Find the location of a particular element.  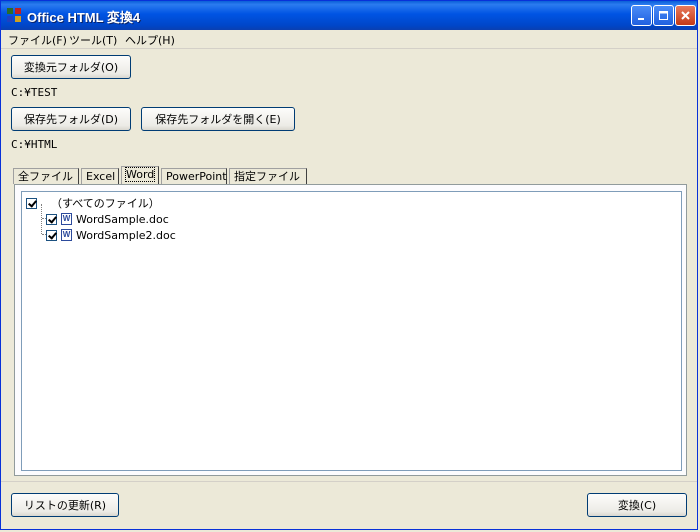

close-button is located at coordinates (685, 15).